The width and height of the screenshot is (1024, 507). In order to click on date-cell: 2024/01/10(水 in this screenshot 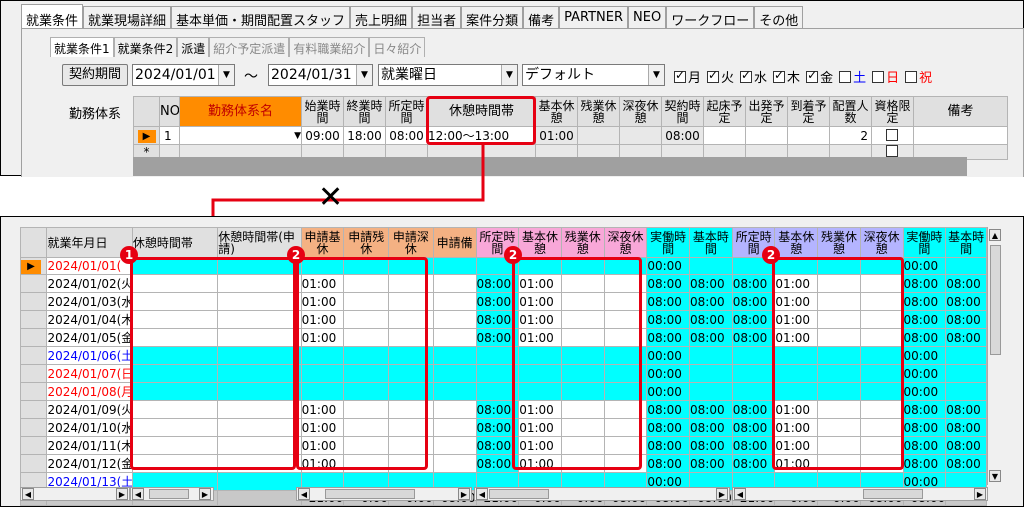, I will do `click(89, 427)`.